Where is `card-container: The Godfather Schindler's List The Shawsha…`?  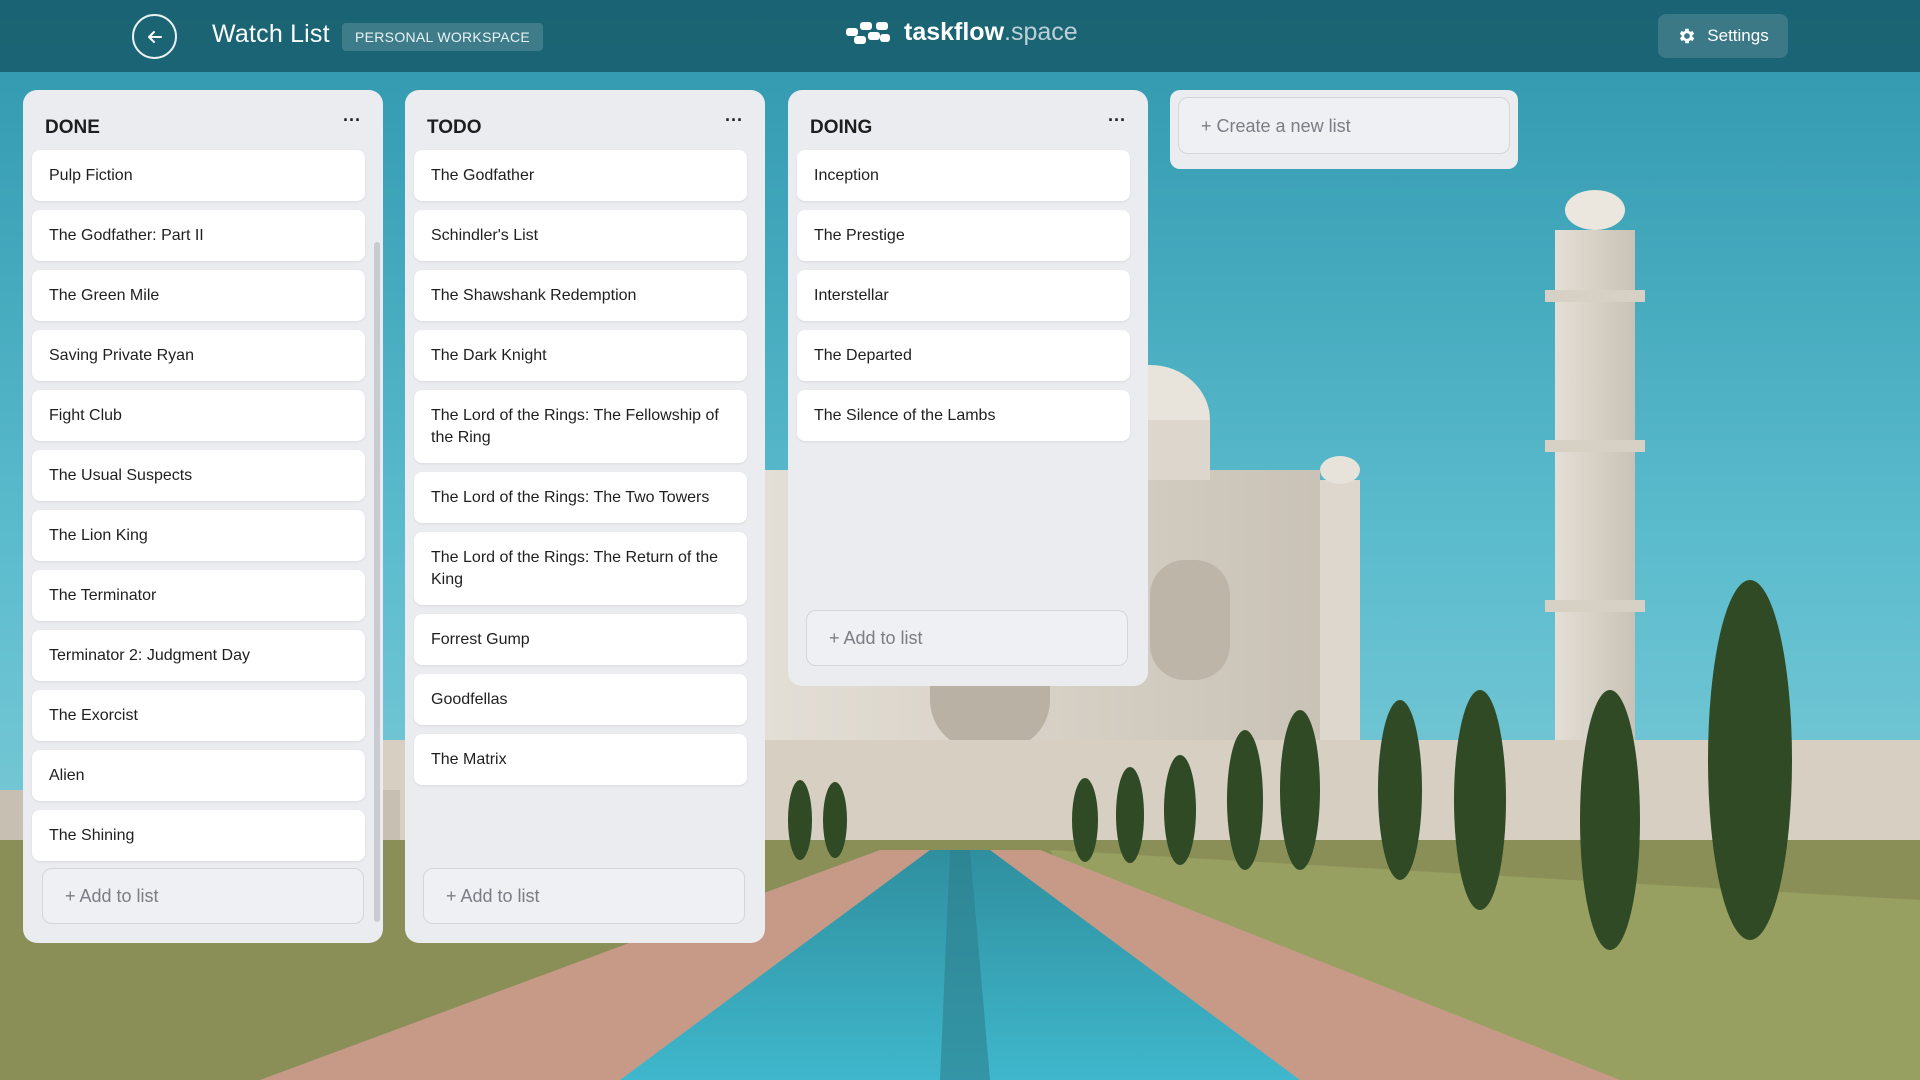 card-container: The Godfather Schindler's List The Shawsha… is located at coordinates (585, 467).